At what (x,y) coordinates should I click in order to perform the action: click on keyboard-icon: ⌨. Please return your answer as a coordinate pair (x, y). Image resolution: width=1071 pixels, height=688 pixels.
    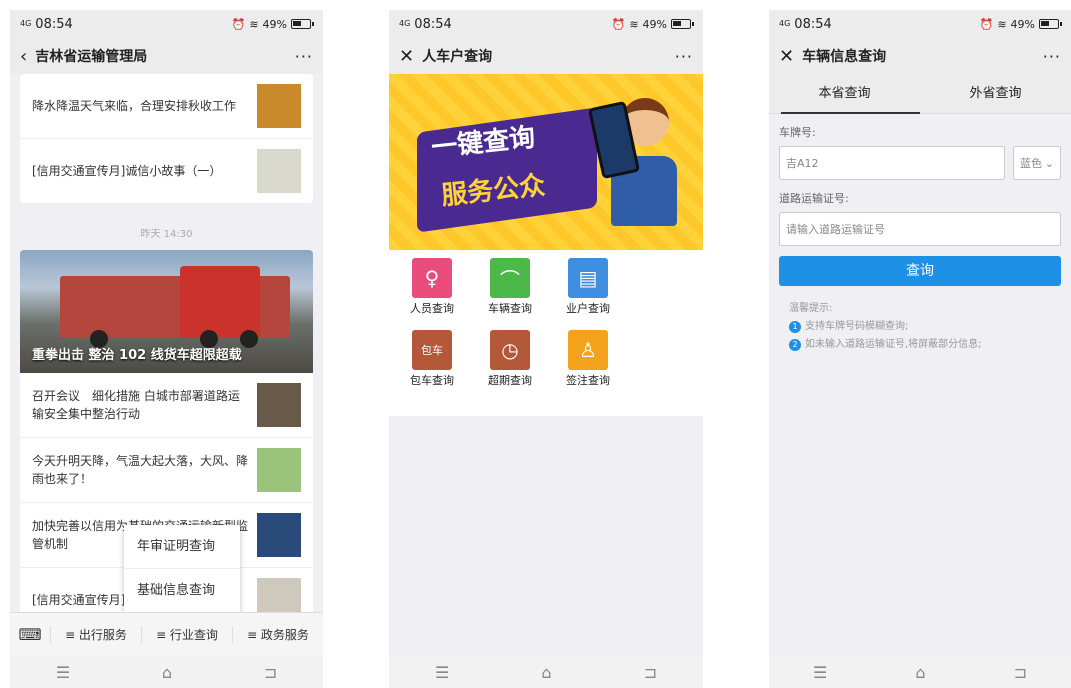
    Looking at the image, I should click on (30, 634).